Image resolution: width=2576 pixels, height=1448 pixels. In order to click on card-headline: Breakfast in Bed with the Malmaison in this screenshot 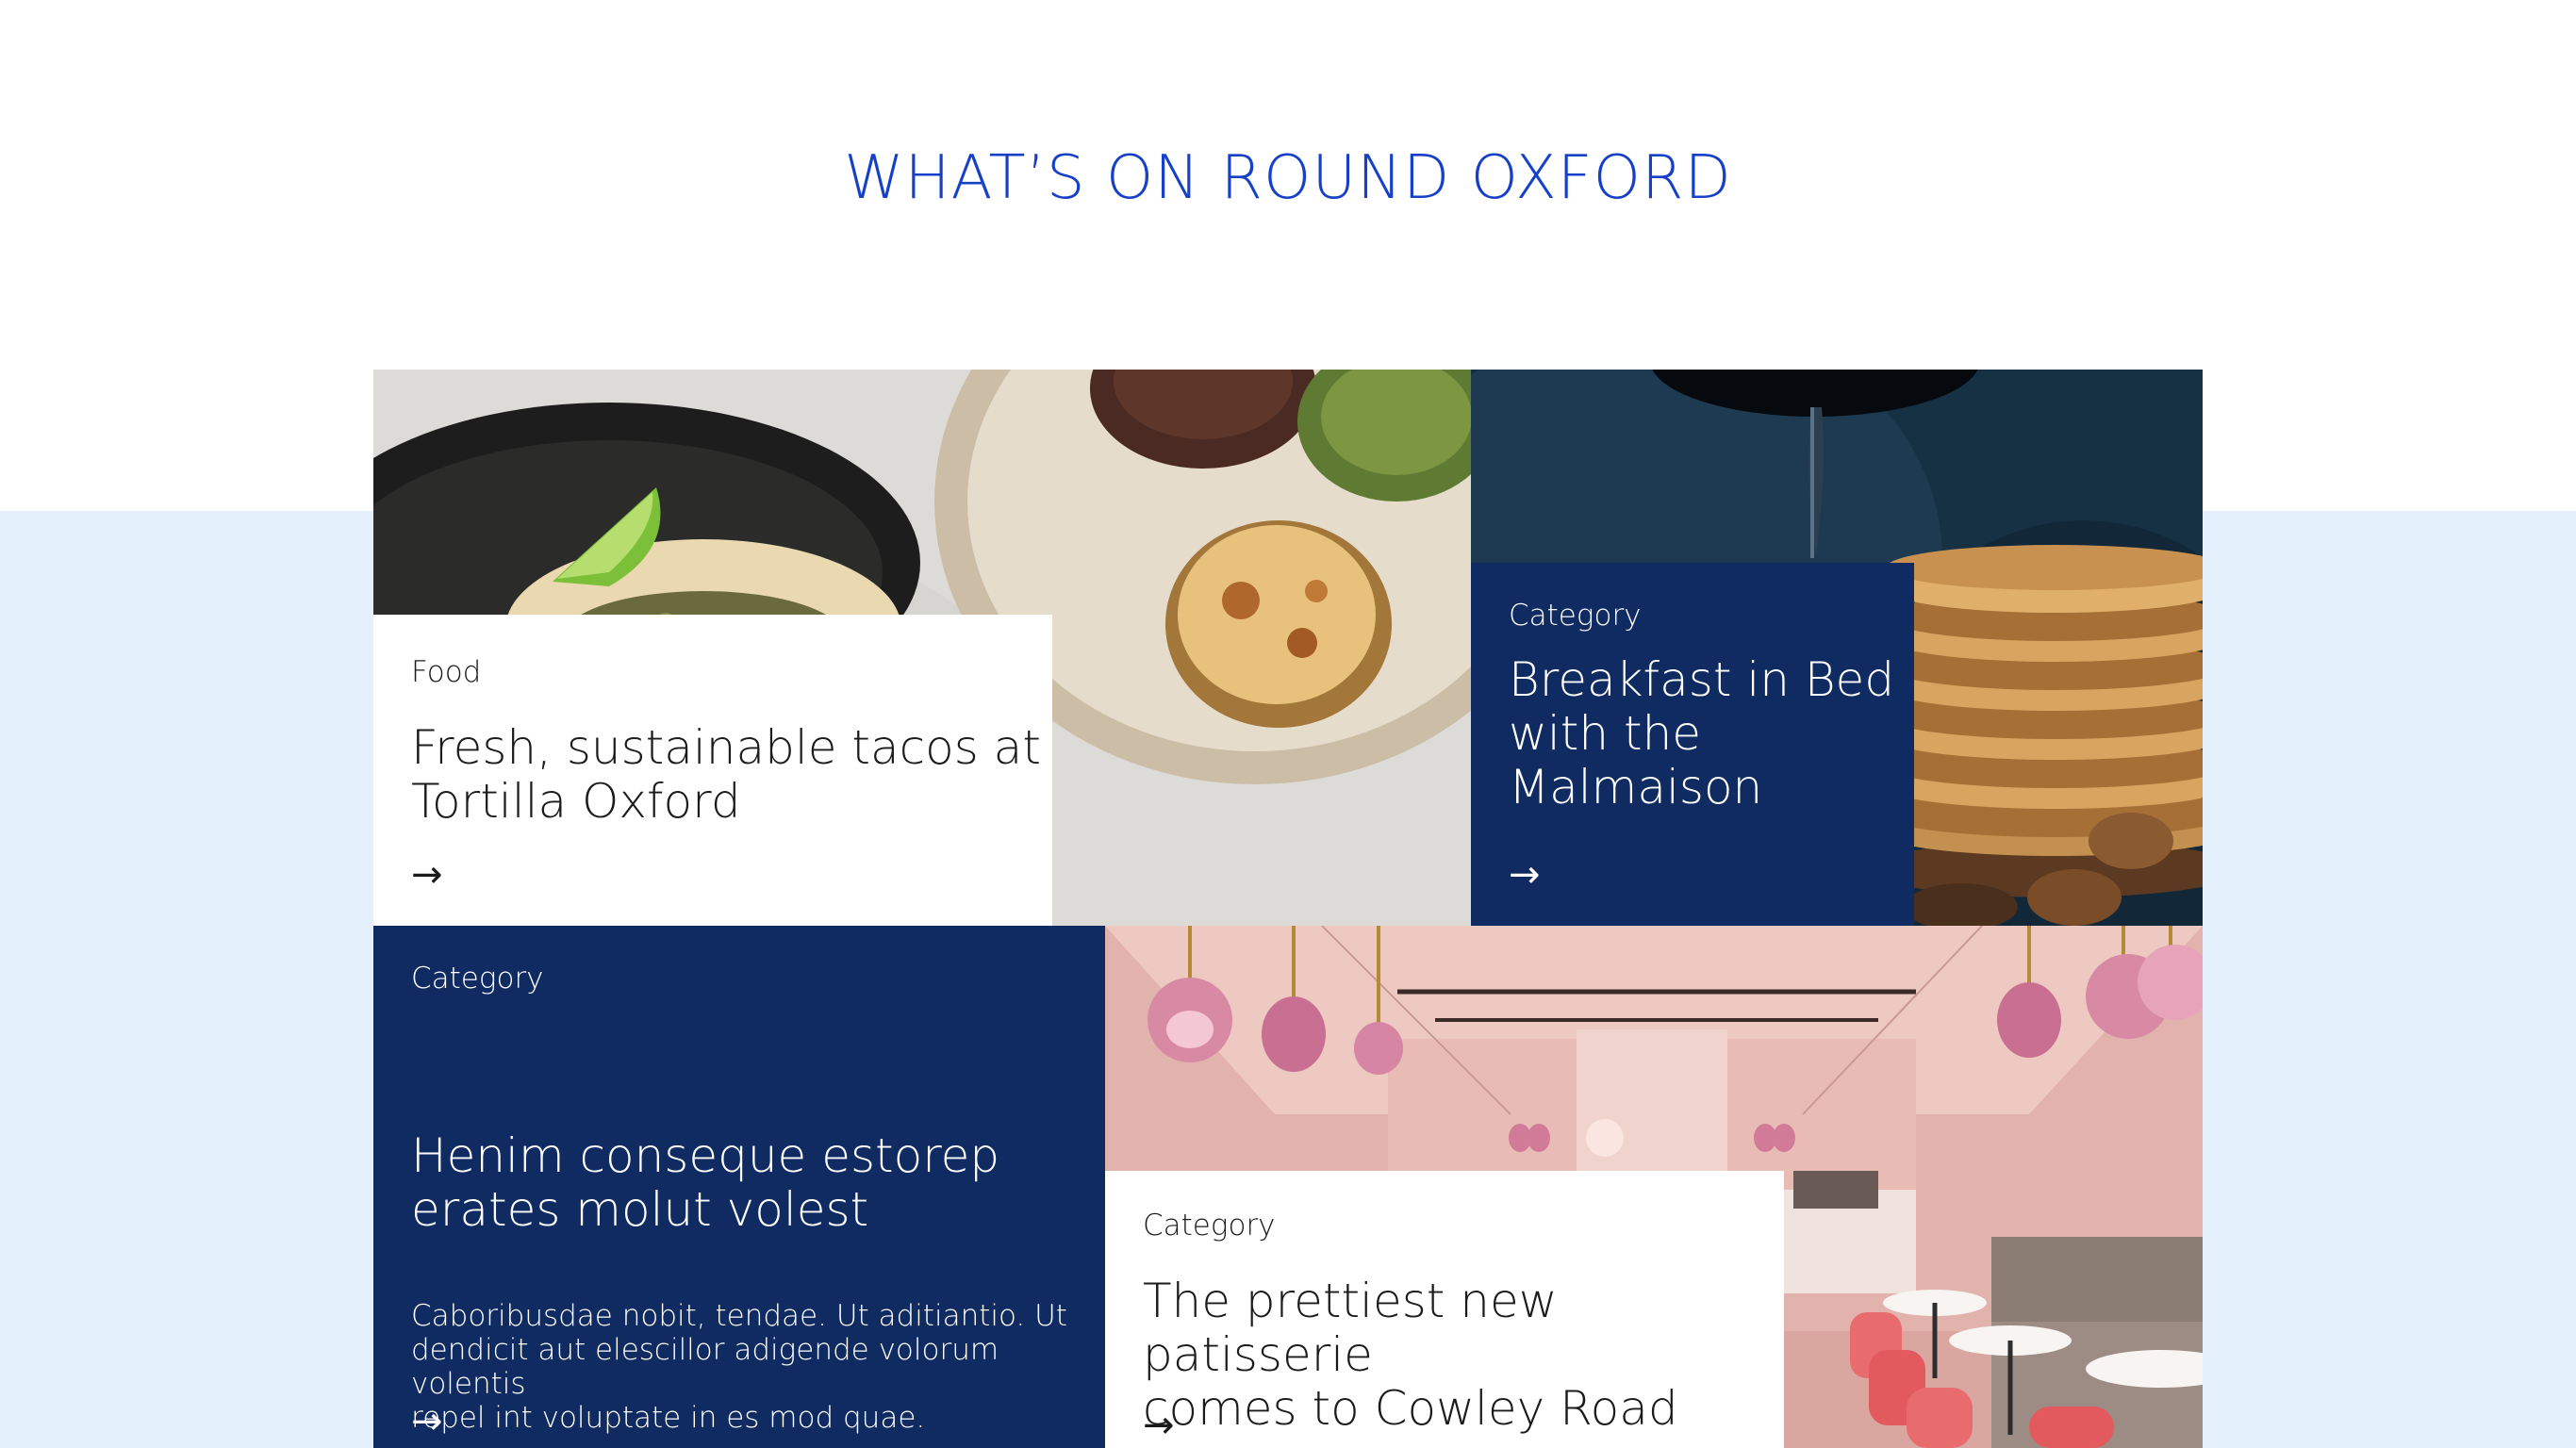, I will do `click(1701, 733)`.